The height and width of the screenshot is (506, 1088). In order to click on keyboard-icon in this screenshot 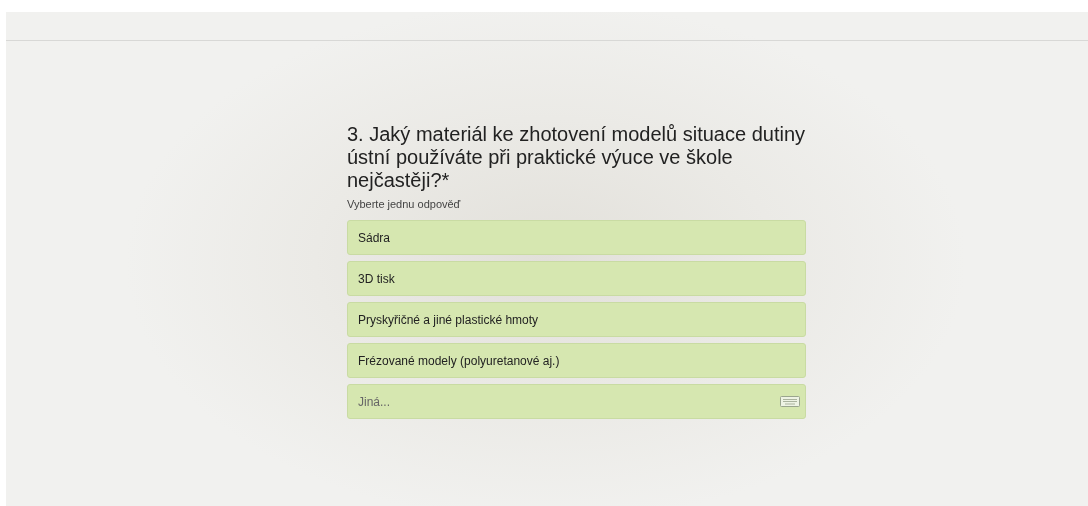, I will do `click(790, 401)`.